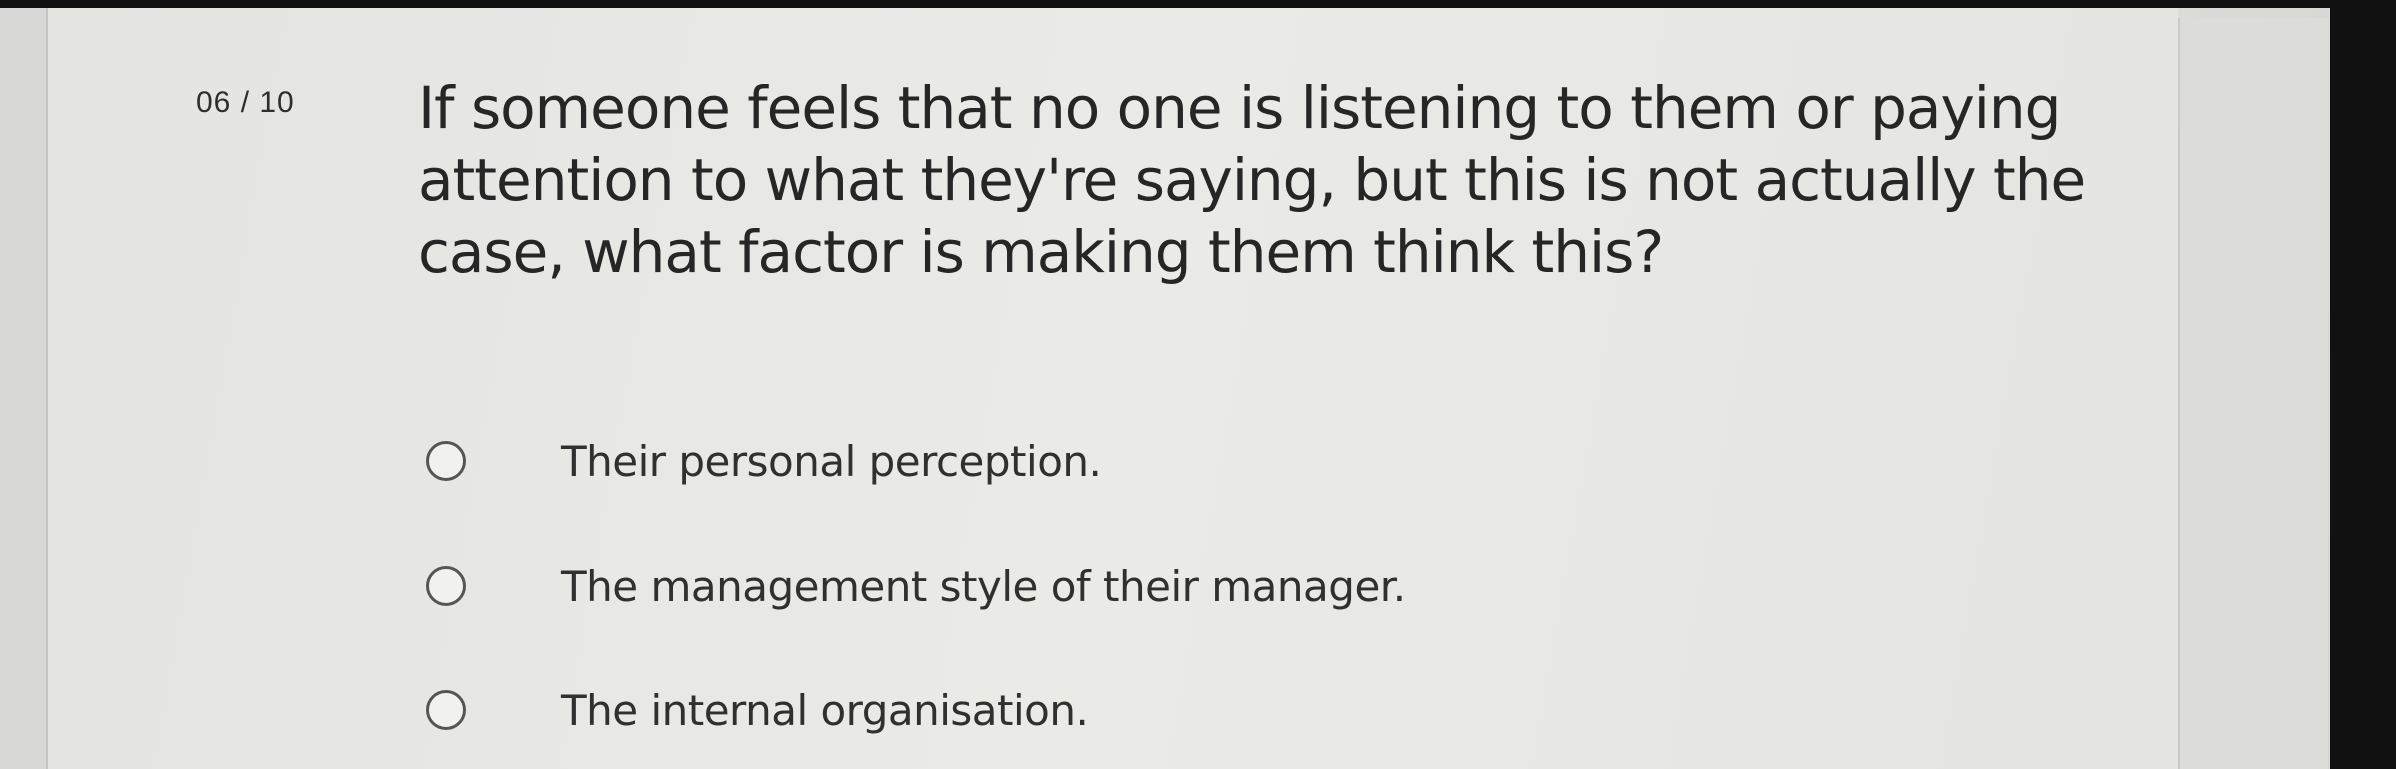 Image resolution: width=2396 pixels, height=769 pixels. I want to click on answer-option-1: Their personal perception., so click(764, 461).